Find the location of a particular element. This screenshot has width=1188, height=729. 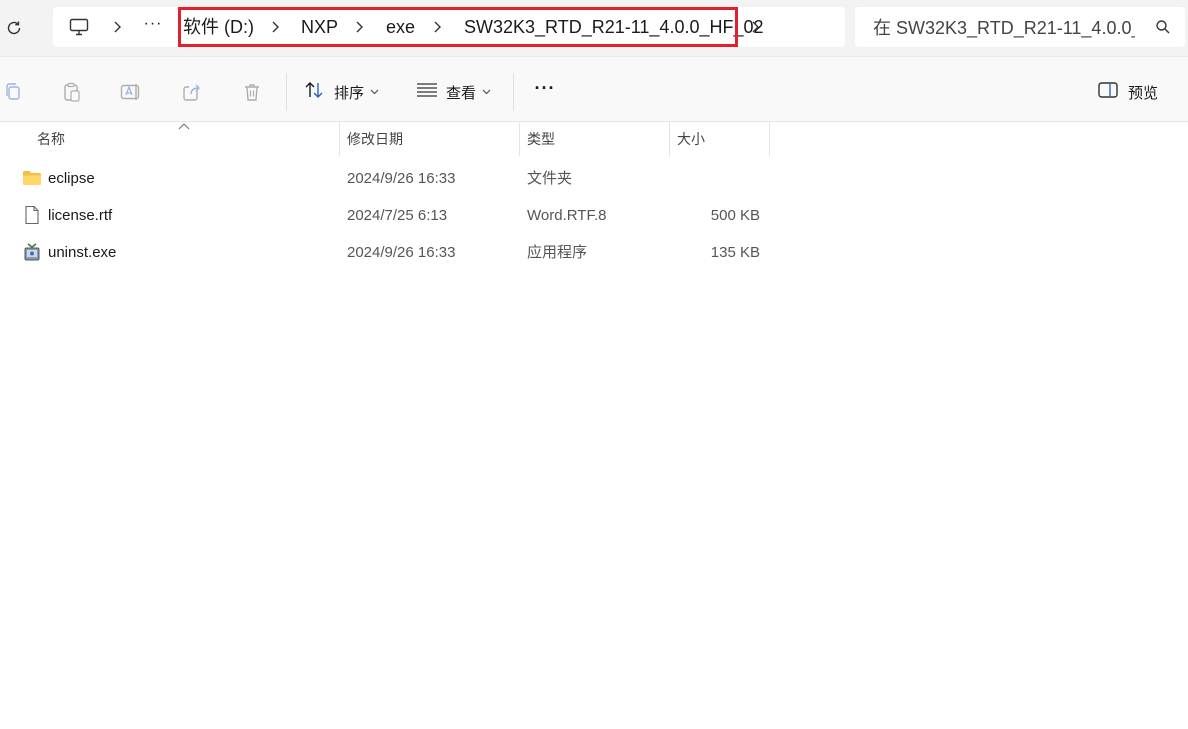

file-row: eclipse 2024/9/26 16:33 文件夹 is located at coordinates (594, 178).